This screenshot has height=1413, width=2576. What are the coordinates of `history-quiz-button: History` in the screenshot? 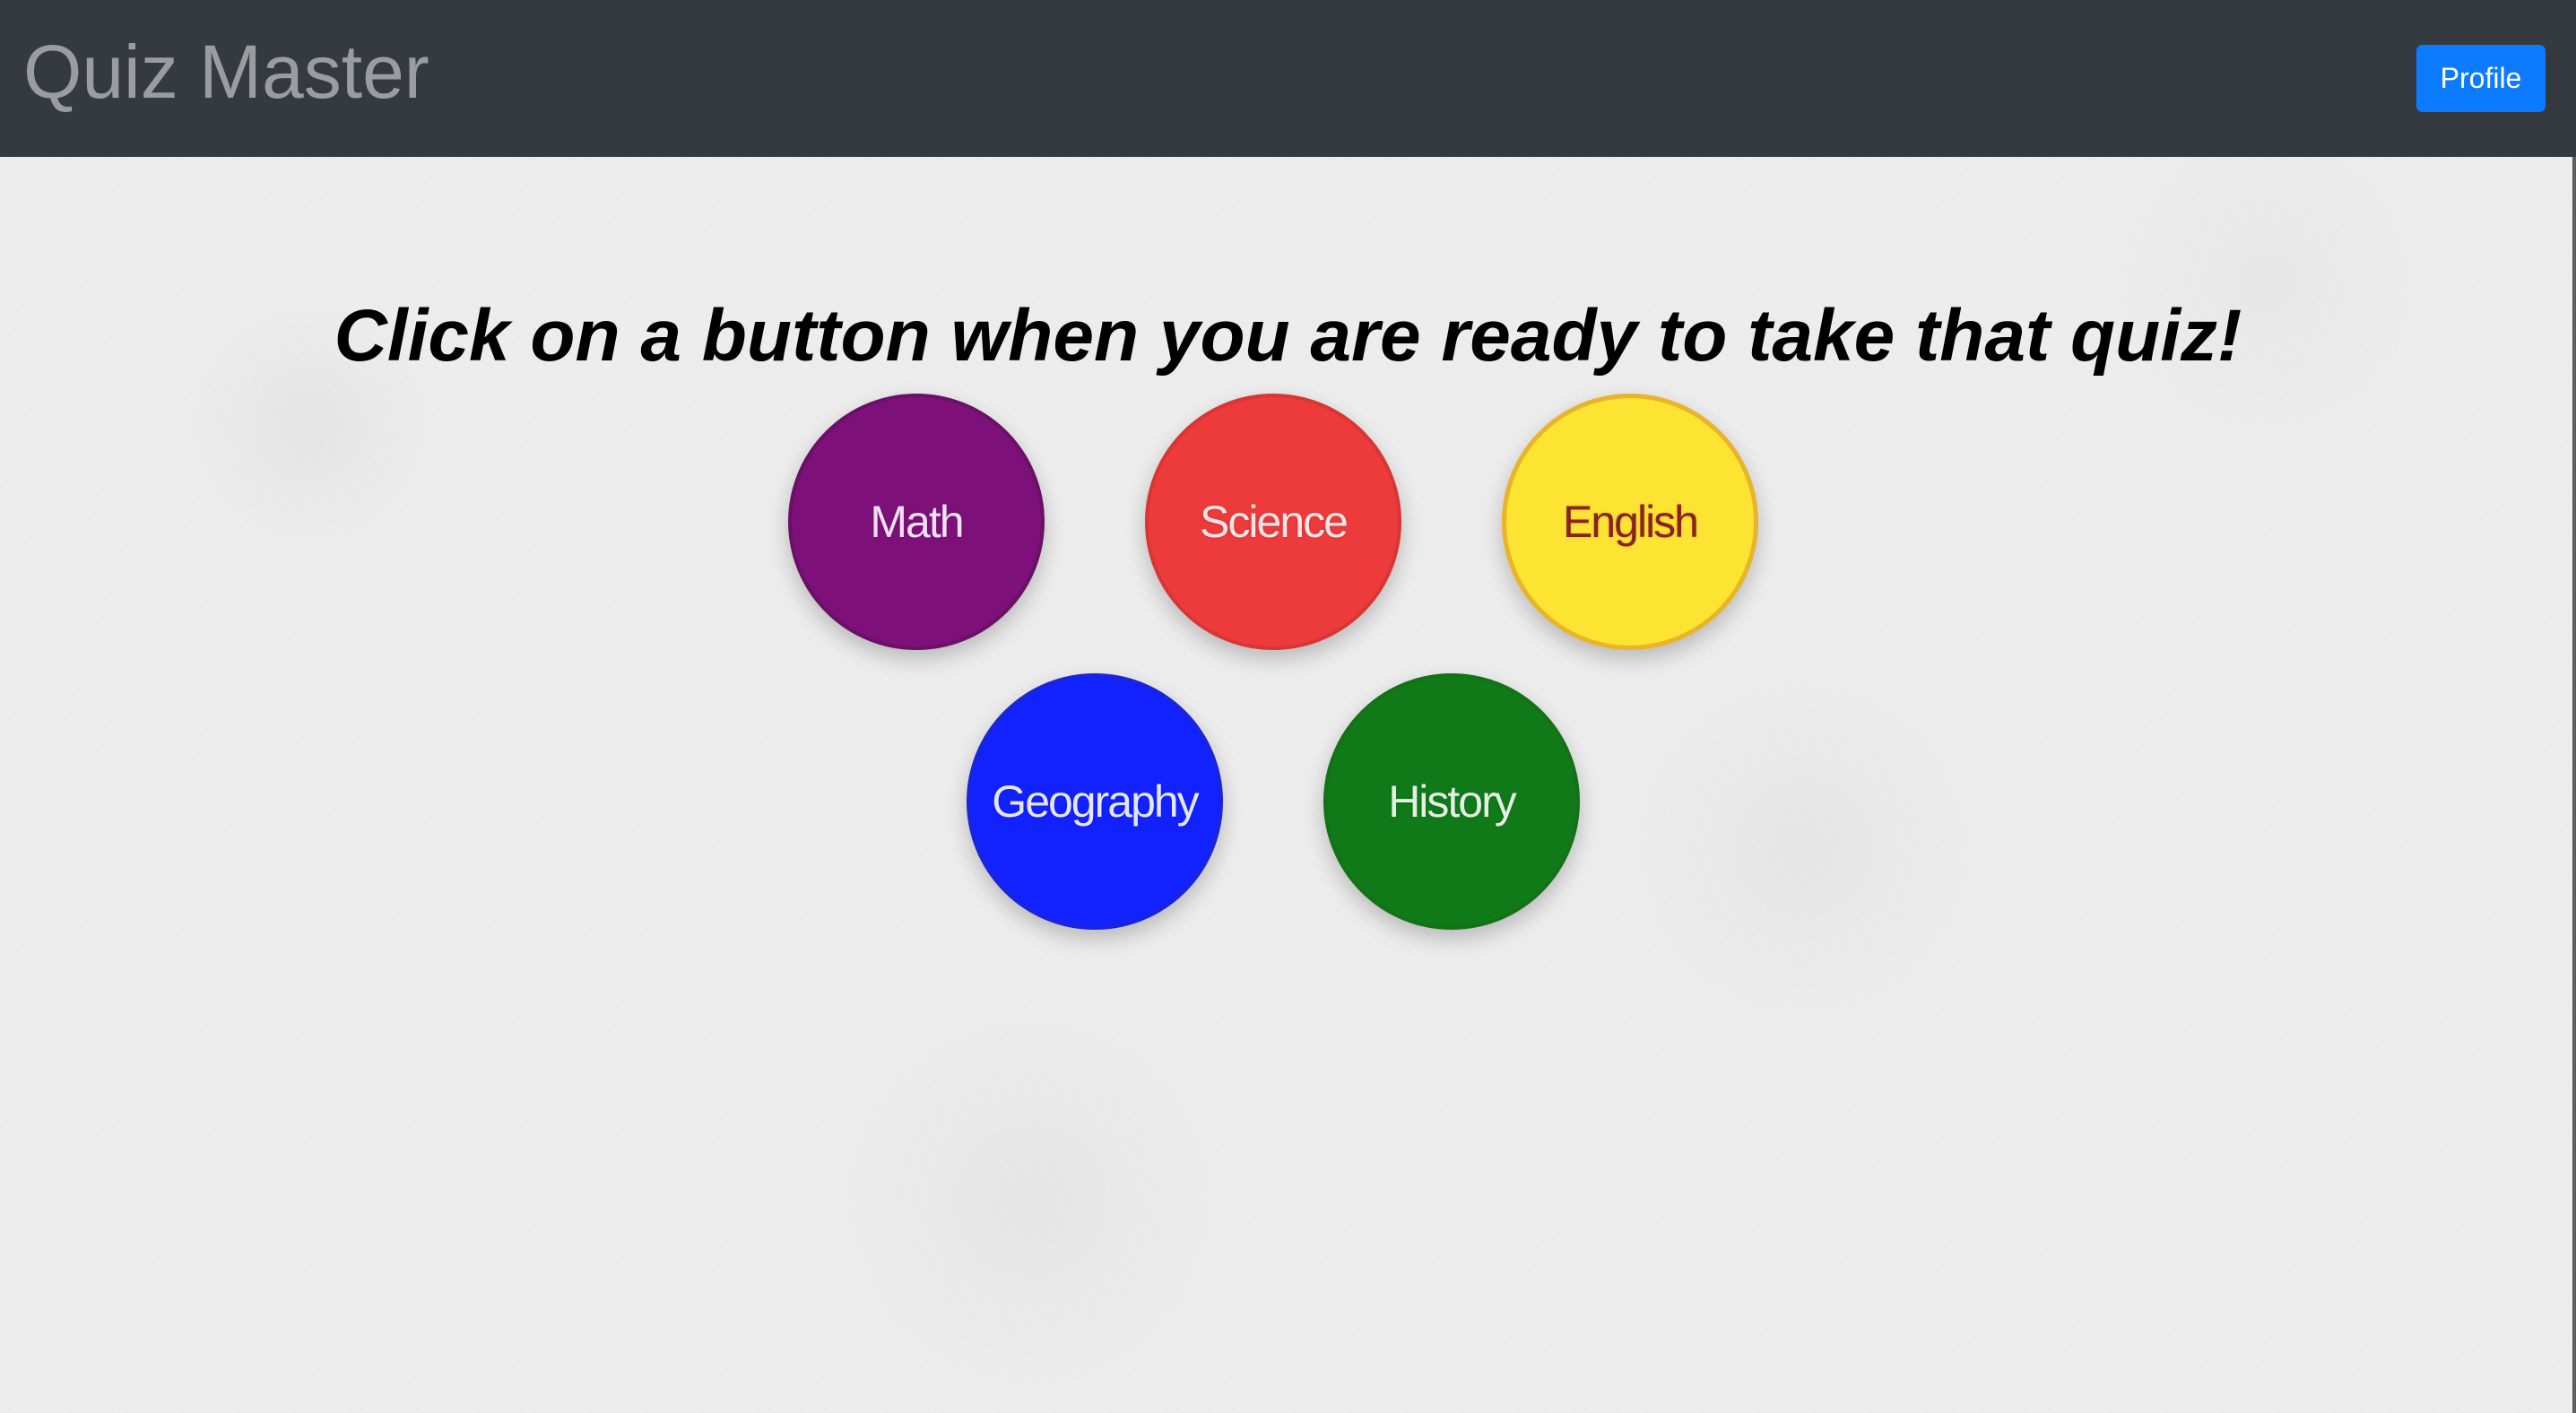 It's located at (1451, 801).